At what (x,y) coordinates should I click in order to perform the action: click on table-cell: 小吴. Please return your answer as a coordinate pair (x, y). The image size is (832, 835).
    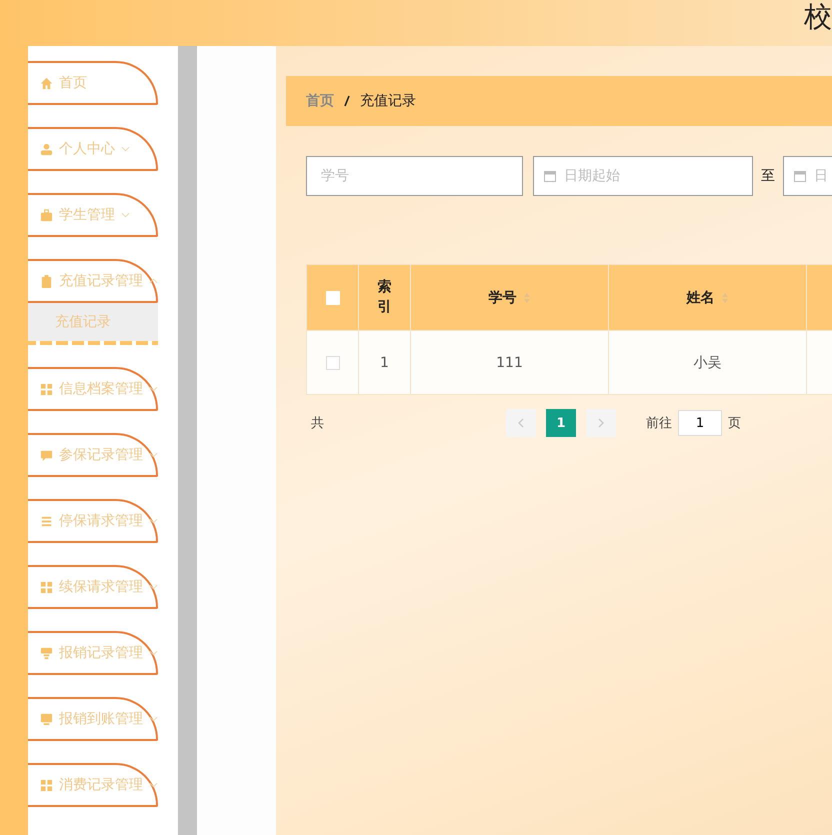
    Looking at the image, I should click on (708, 362).